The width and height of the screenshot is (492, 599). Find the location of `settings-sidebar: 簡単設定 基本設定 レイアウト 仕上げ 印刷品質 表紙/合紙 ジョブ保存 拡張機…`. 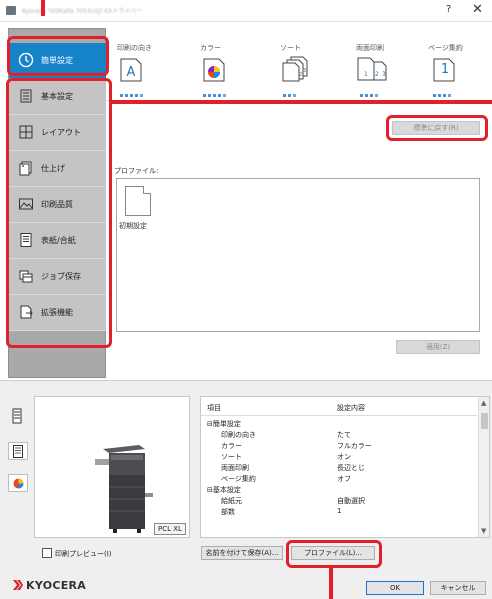

settings-sidebar: 簡単設定 基本設定 レイアウト 仕上げ 印刷品質 表紙/合紙 ジョブ保存 拡張機… is located at coordinates (57, 203).